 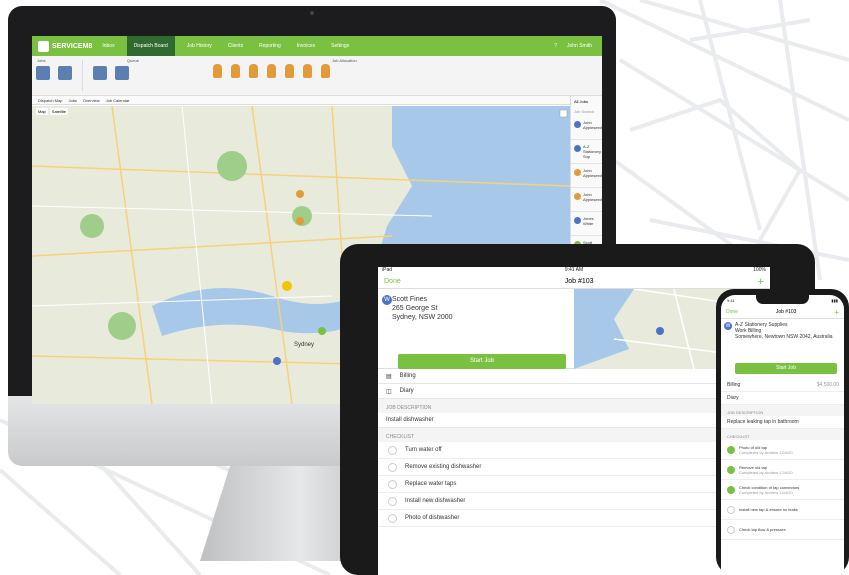 I want to click on staff-list, so click(x=271, y=79).